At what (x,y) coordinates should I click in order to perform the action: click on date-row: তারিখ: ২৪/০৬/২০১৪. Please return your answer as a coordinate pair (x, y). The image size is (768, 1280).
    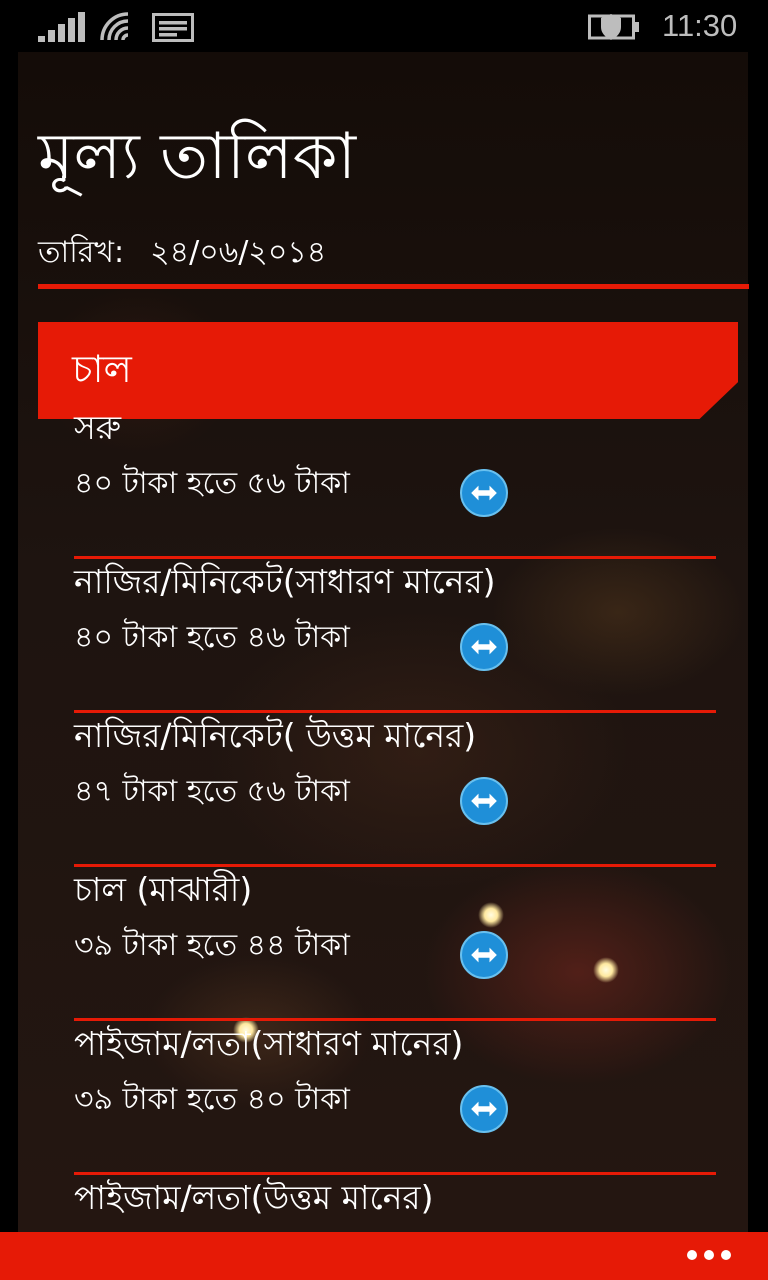
    Looking at the image, I should click on (182, 253).